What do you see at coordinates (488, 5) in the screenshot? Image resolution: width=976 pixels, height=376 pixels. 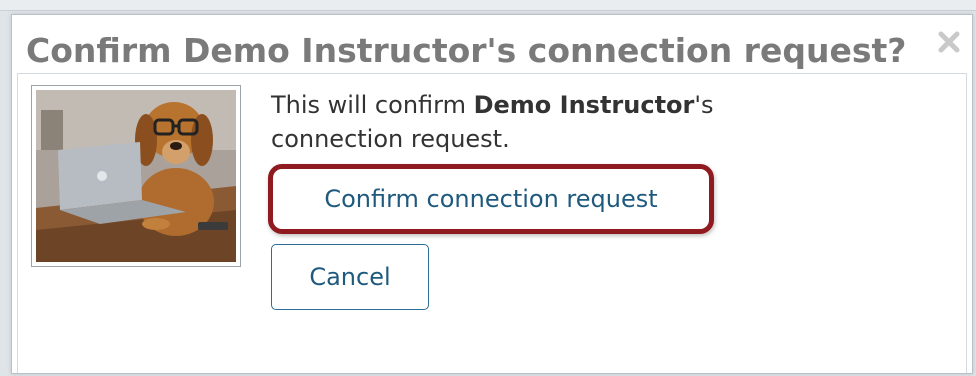 I see `background-strip` at bounding box center [488, 5].